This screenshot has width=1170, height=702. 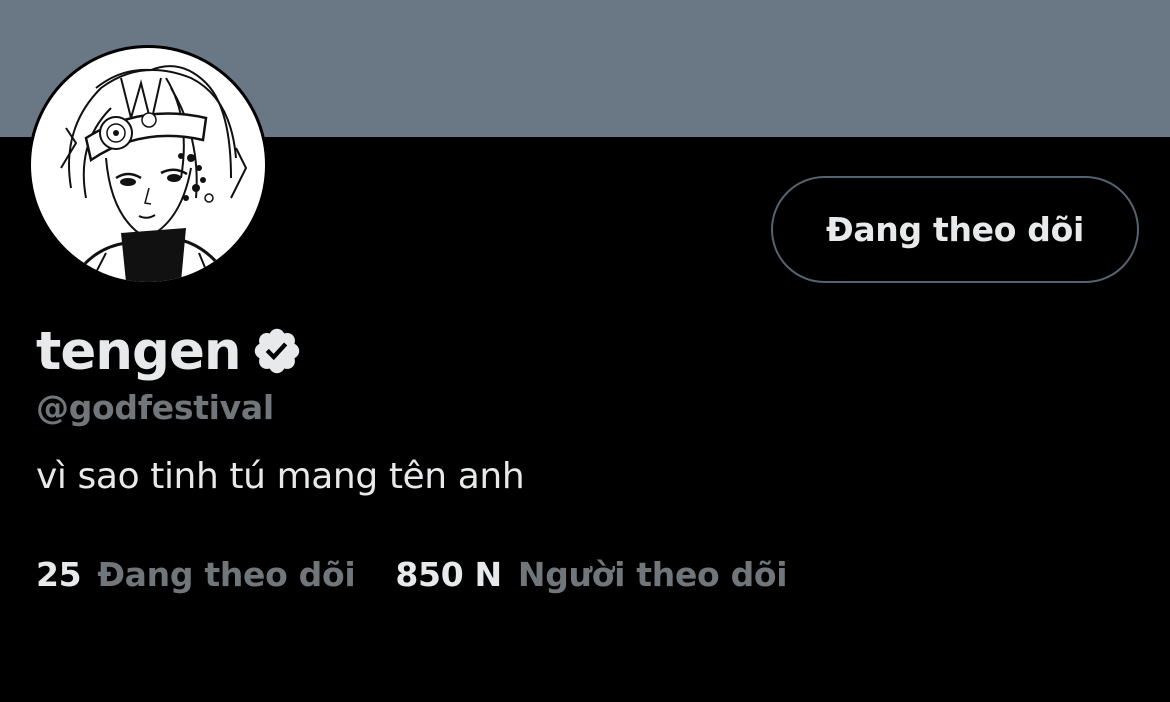 I want to click on profile-avatar, so click(x=148, y=165).